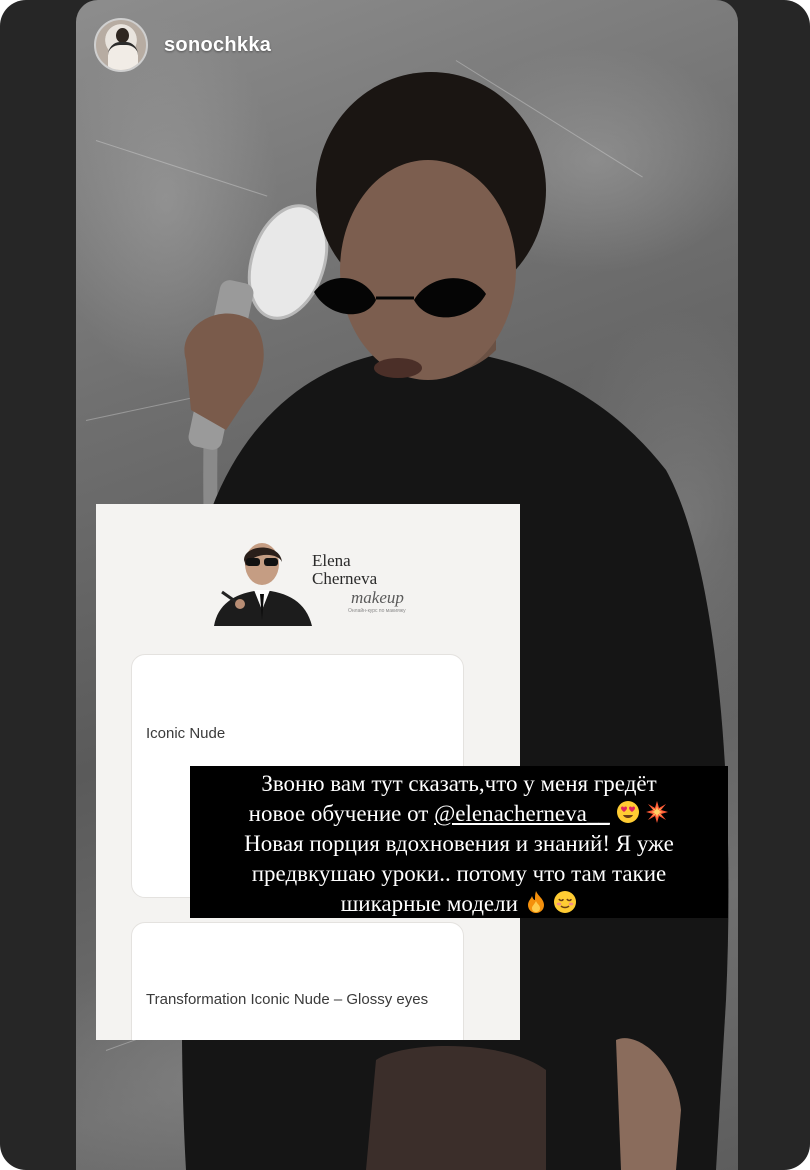 Image resolution: width=810 pixels, height=1170 pixels. I want to click on brand-photo, so click(262, 583).